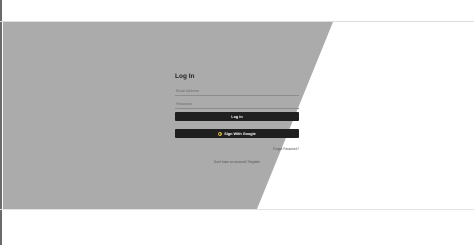 This screenshot has height=245, width=474. What do you see at coordinates (240, 133) in the screenshot?
I see `google-button-label: Sign With Google` at bounding box center [240, 133].